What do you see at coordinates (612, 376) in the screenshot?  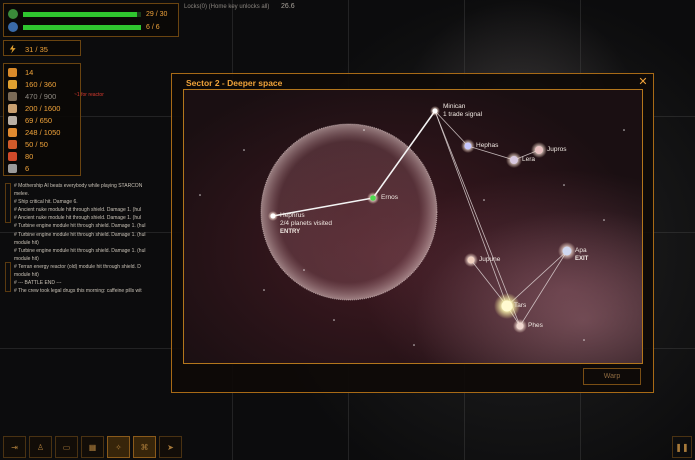 I see `warp-button: Warp` at bounding box center [612, 376].